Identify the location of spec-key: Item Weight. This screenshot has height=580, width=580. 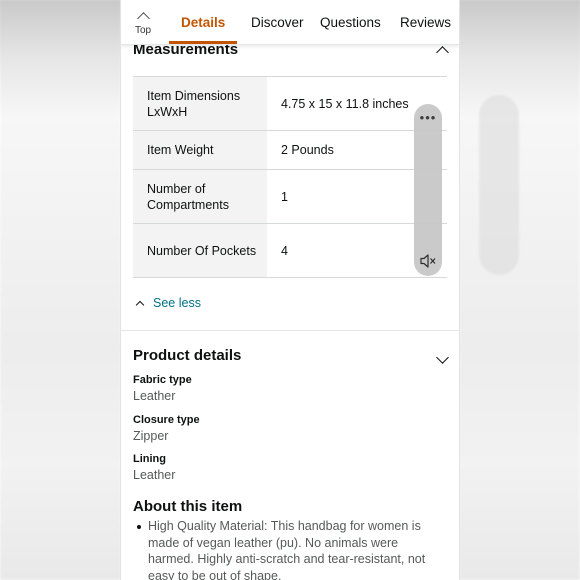
(200, 150).